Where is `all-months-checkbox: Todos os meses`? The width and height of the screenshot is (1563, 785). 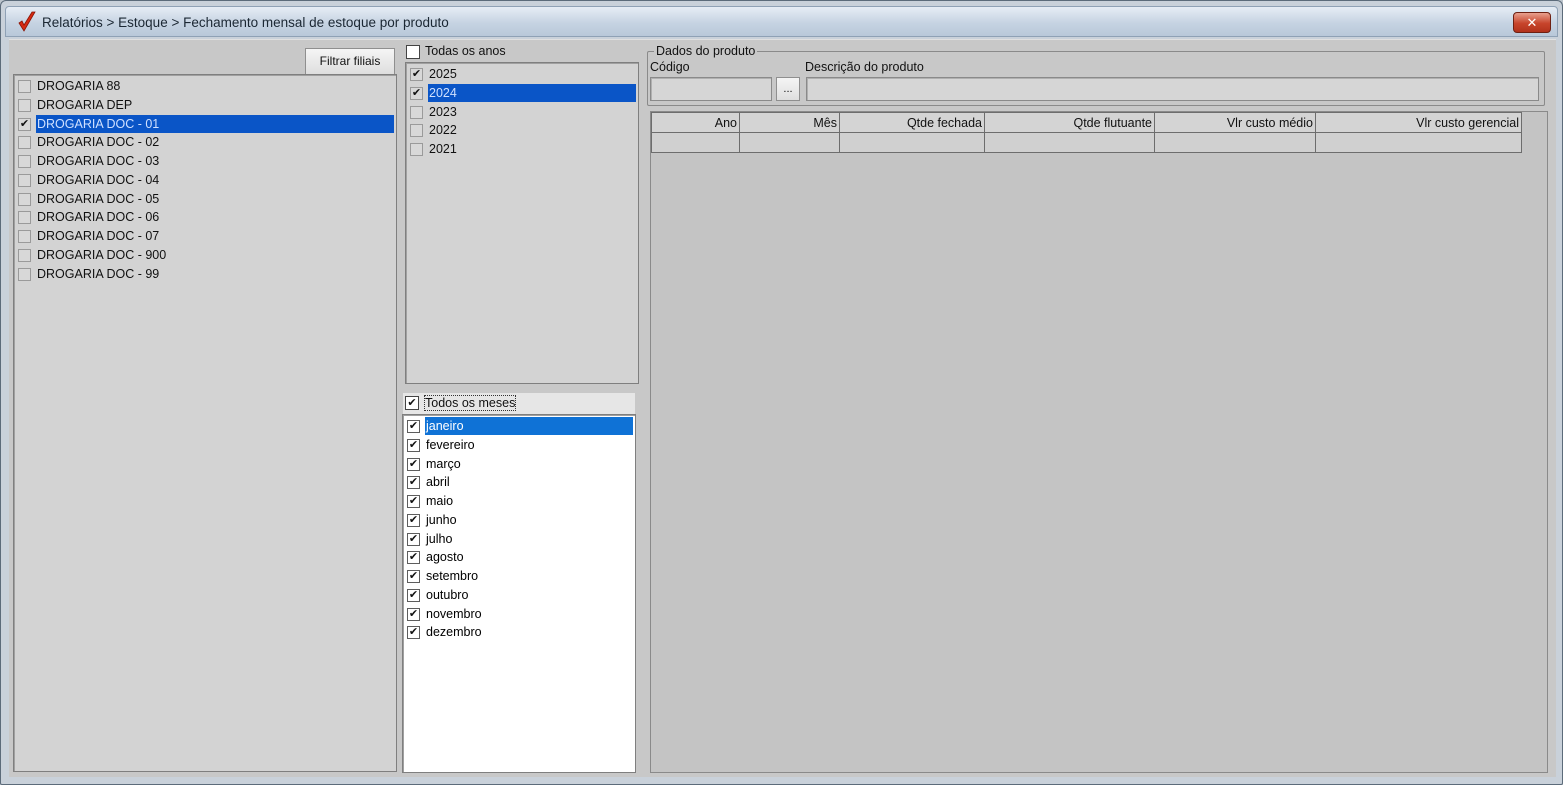 all-months-checkbox: Todos os meses is located at coordinates (519, 404).